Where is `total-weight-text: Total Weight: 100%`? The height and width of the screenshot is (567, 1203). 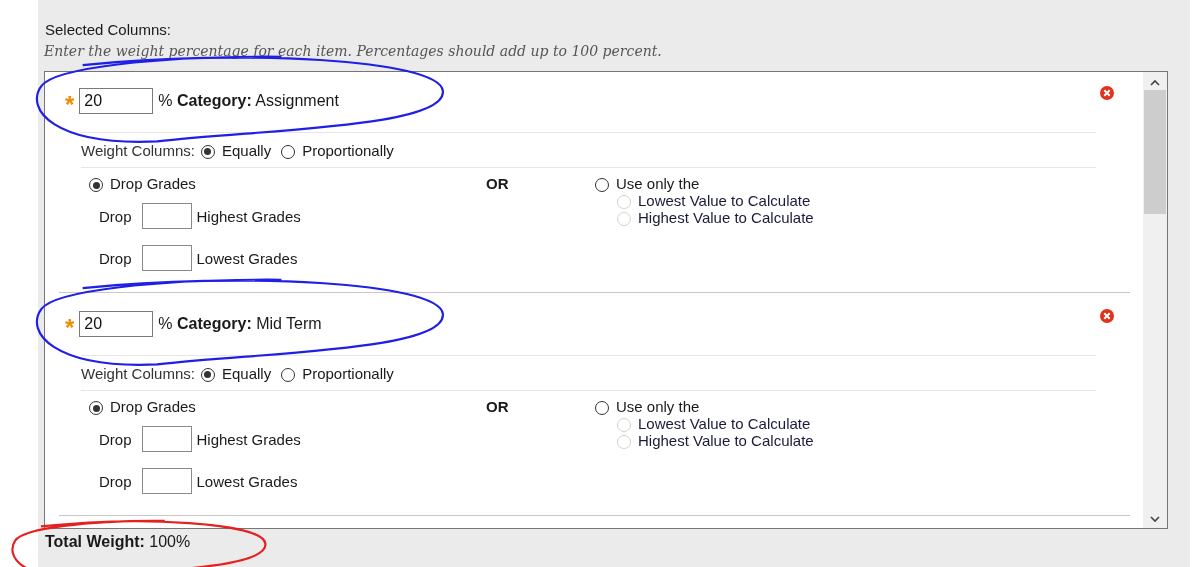 total-weight-text: Total Weight: 100% is located at coordinates (118, 542).